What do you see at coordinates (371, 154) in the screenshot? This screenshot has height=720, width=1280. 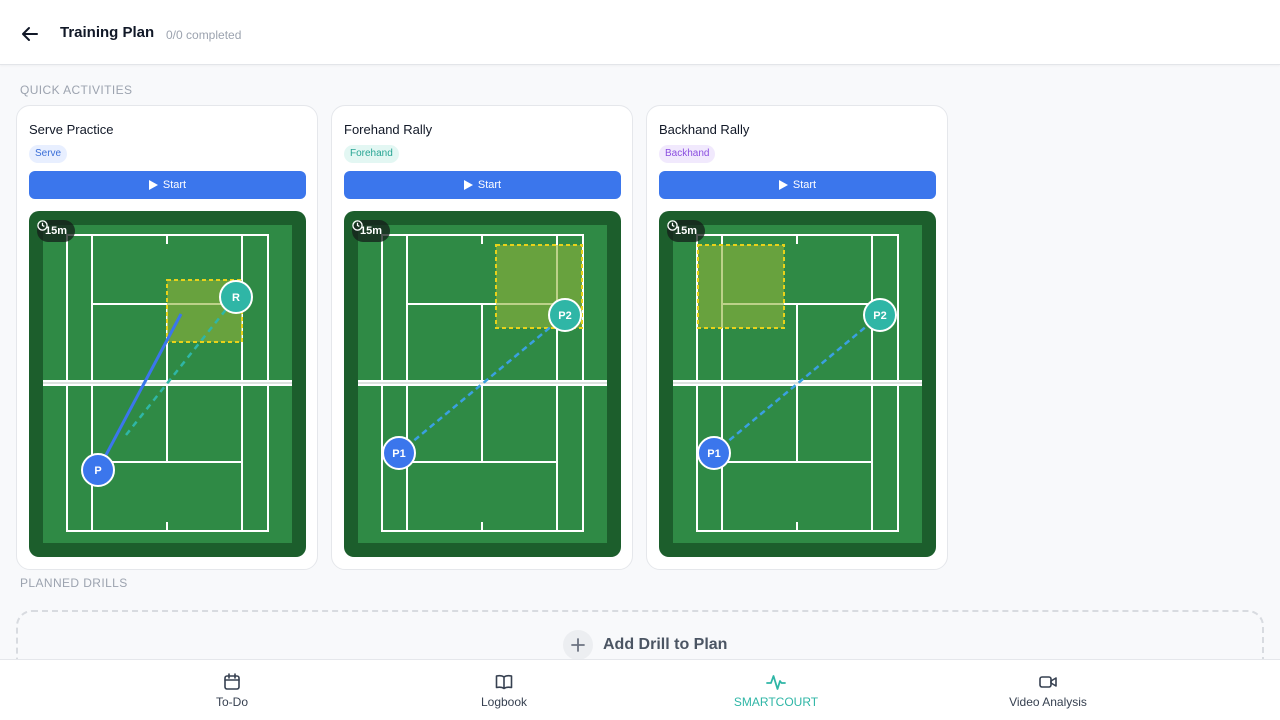 I see `tag-badge: Forehand` at bounding box center [371, 154].